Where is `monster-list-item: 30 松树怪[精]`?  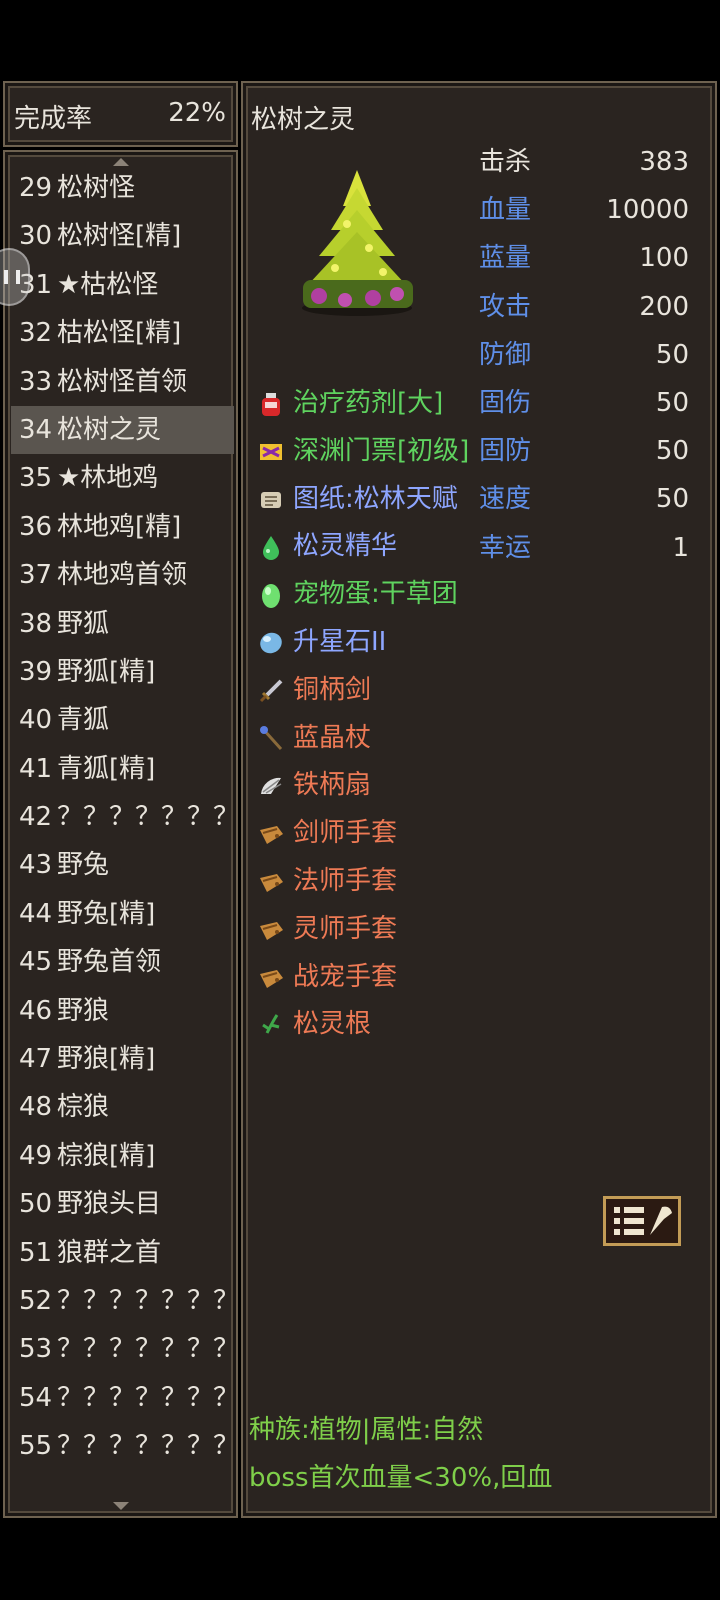
monster-list-item: 30 松树怪[精] is located at coordinates (122, 236).